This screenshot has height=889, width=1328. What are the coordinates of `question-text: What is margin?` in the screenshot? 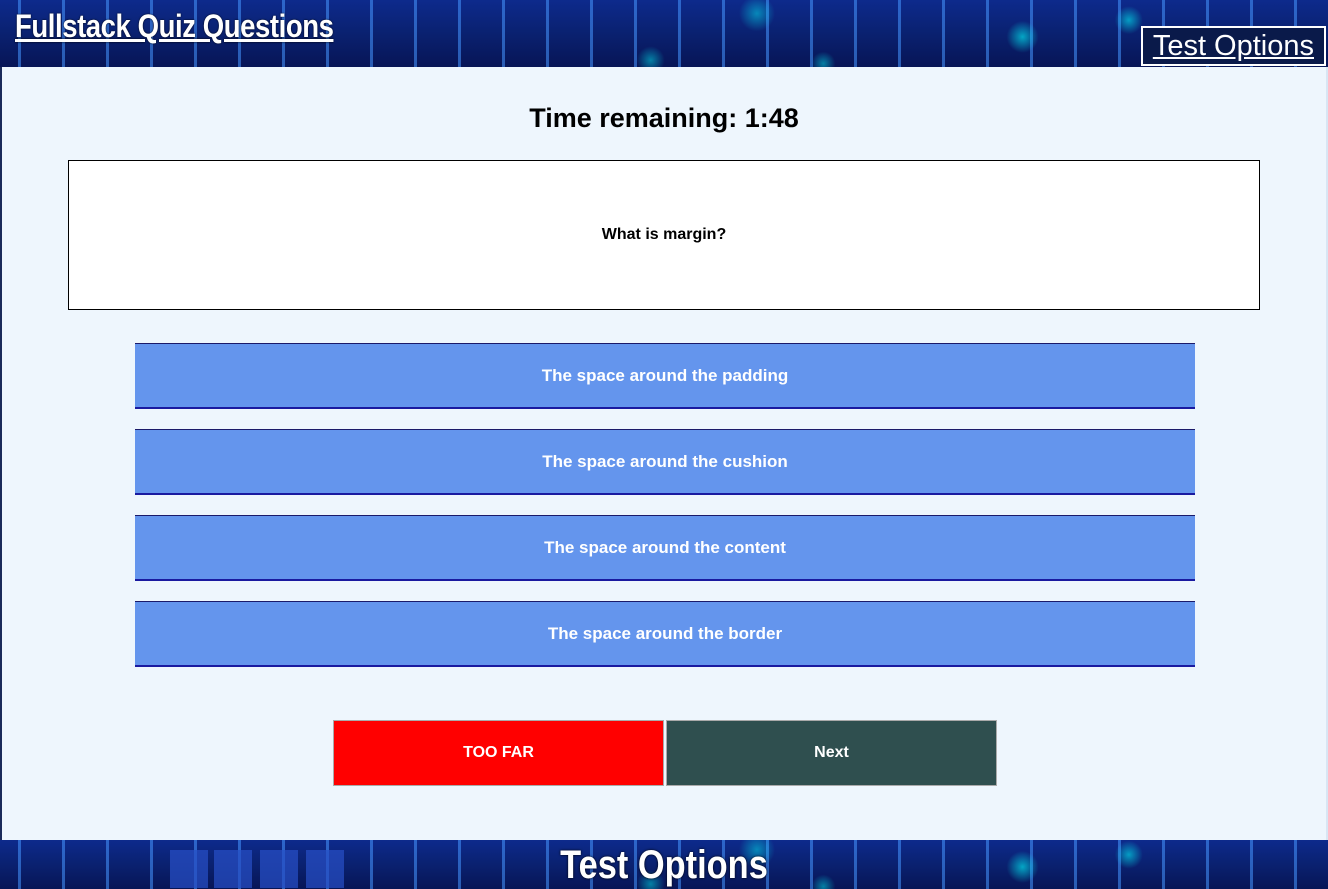 It's located at (664, 234).